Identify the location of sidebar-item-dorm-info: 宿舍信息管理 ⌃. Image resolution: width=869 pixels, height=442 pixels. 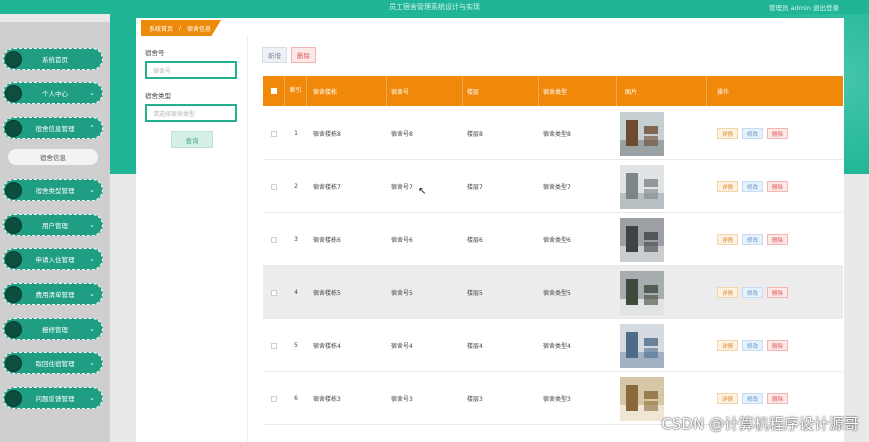
(53, 128).